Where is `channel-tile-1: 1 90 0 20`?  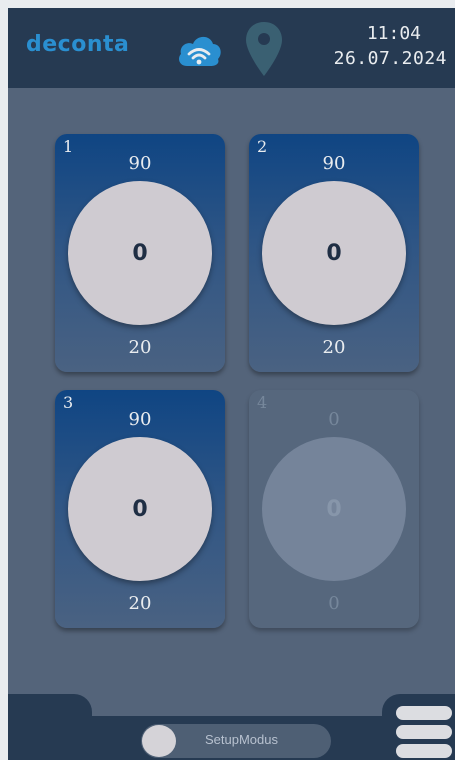
channel-tile-1: 1 90 0 20 is located at coordinates (140, 253).